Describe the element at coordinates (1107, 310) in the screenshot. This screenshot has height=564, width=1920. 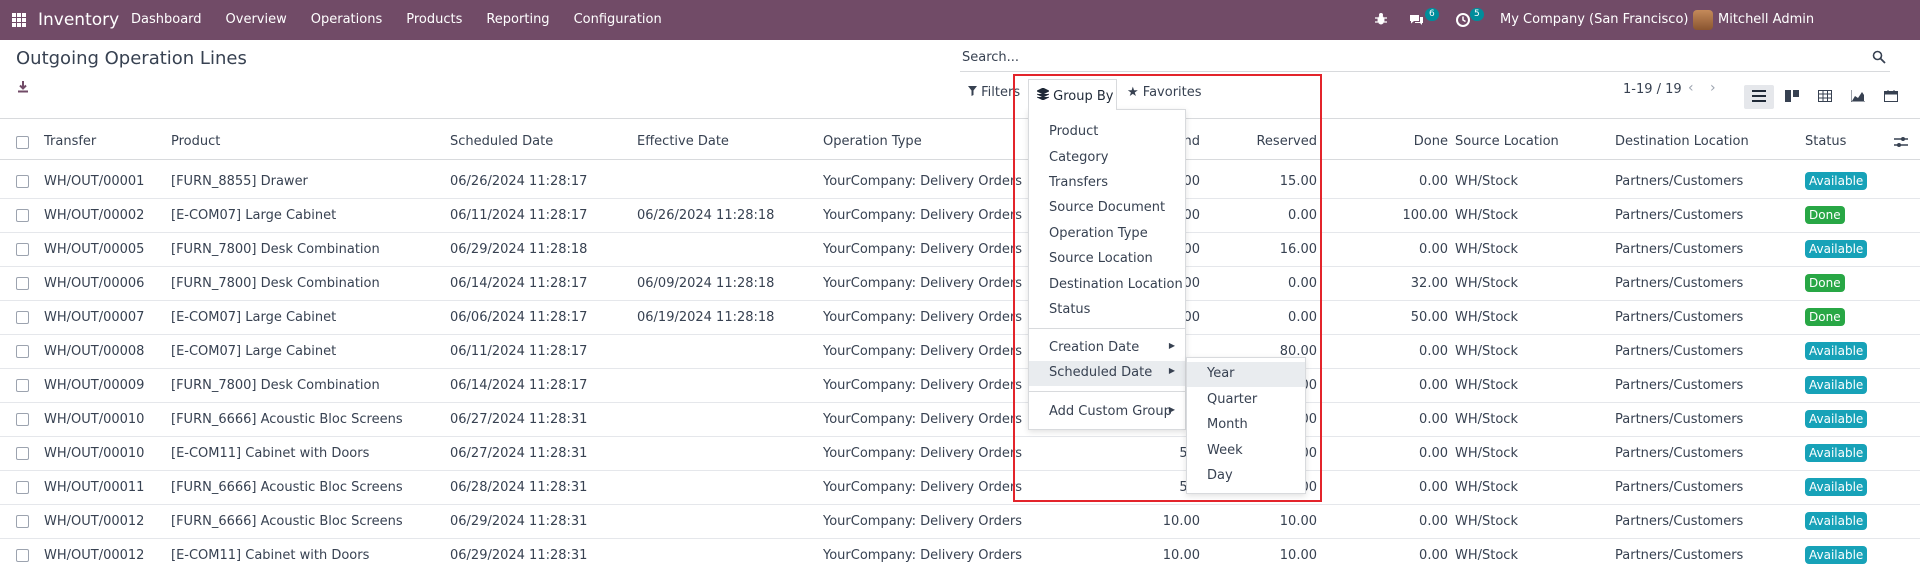
I see `groupby-status: Status` at that location.